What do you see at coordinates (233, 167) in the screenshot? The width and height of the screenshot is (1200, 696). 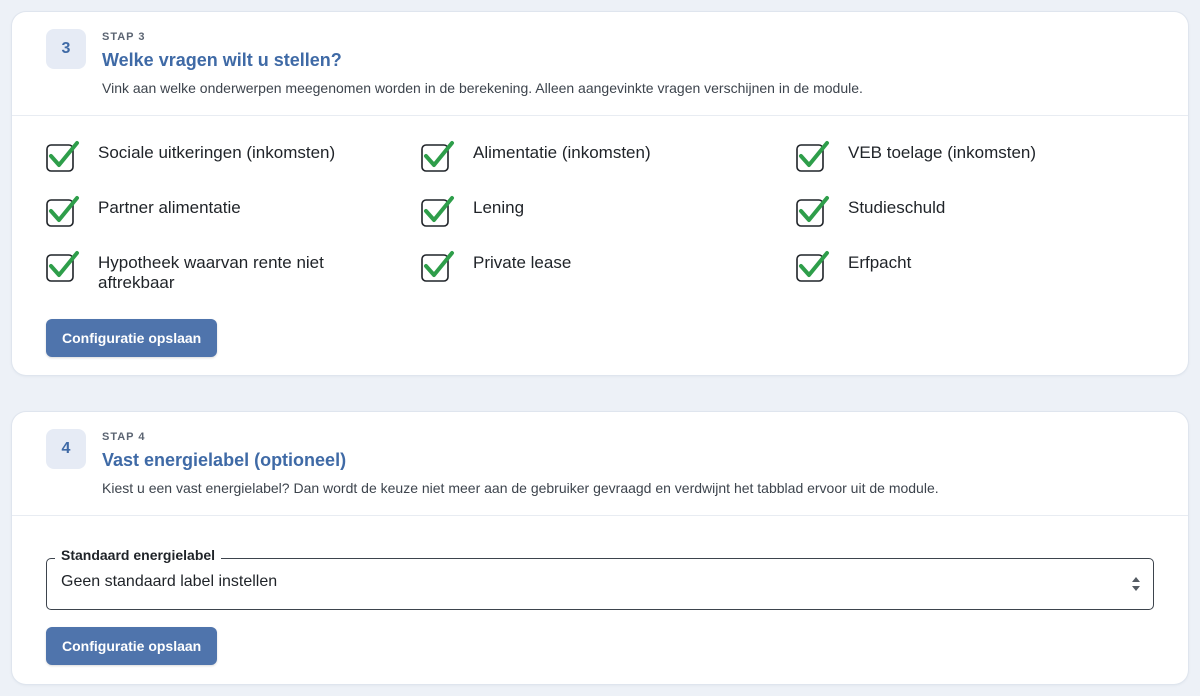 I see `option-sociale-uitkeringen: Sociale uitkeringen (inkomsten)` at bounding box center [233, 167].